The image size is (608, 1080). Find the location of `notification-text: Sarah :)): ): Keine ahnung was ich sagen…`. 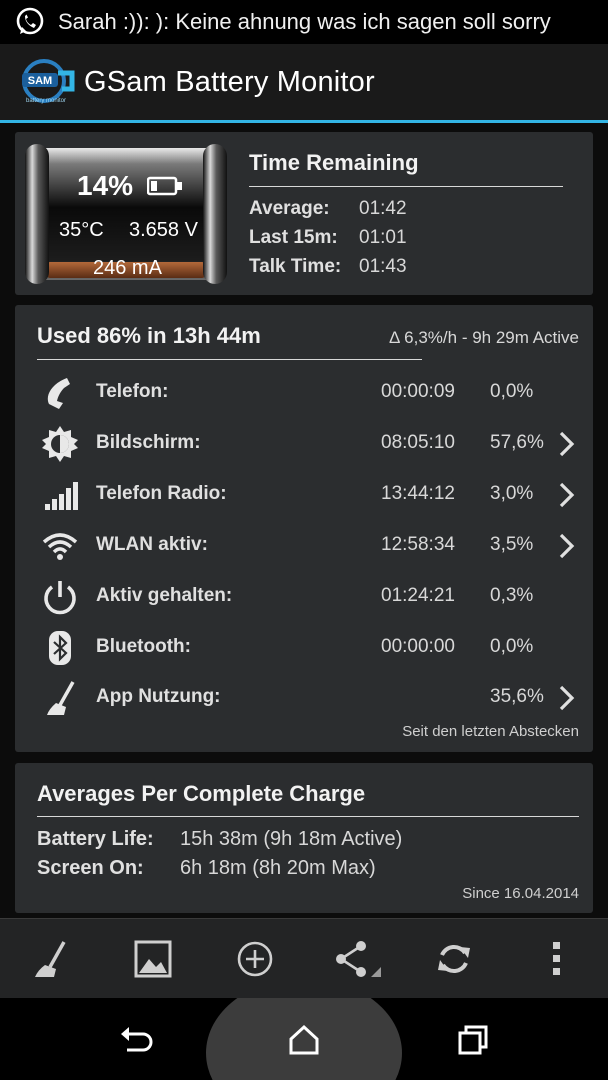

notification-text: Sarah :)): ): Keine ahnung was ich sagen… is located at coordinates (304, 22).